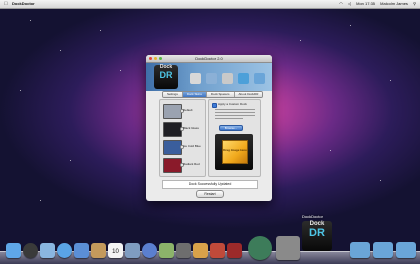 The height and width of the screenshot is (264, 420). I want to click on calendar-icon: 10, so click(115, 250).